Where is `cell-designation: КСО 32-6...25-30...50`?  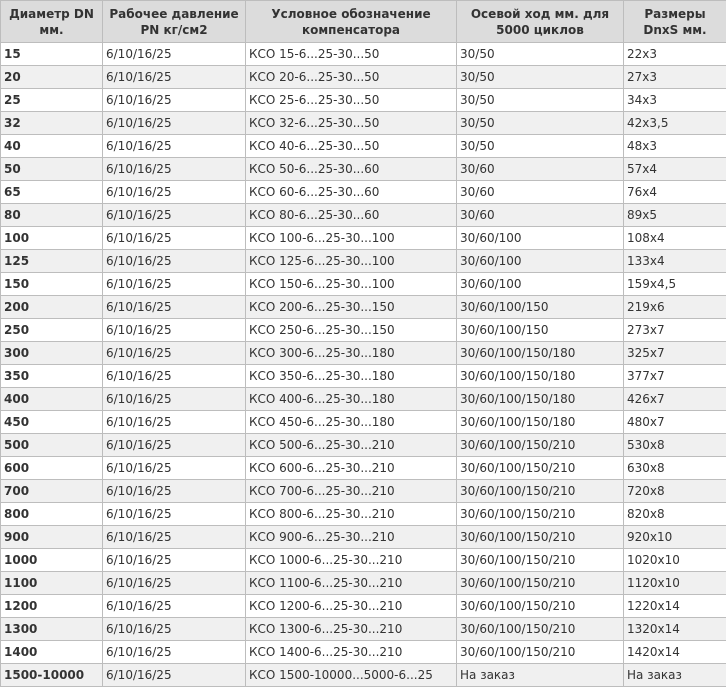
cell-designation: КСО 32-6...25-30...50 is located at coordinates (351, 123).